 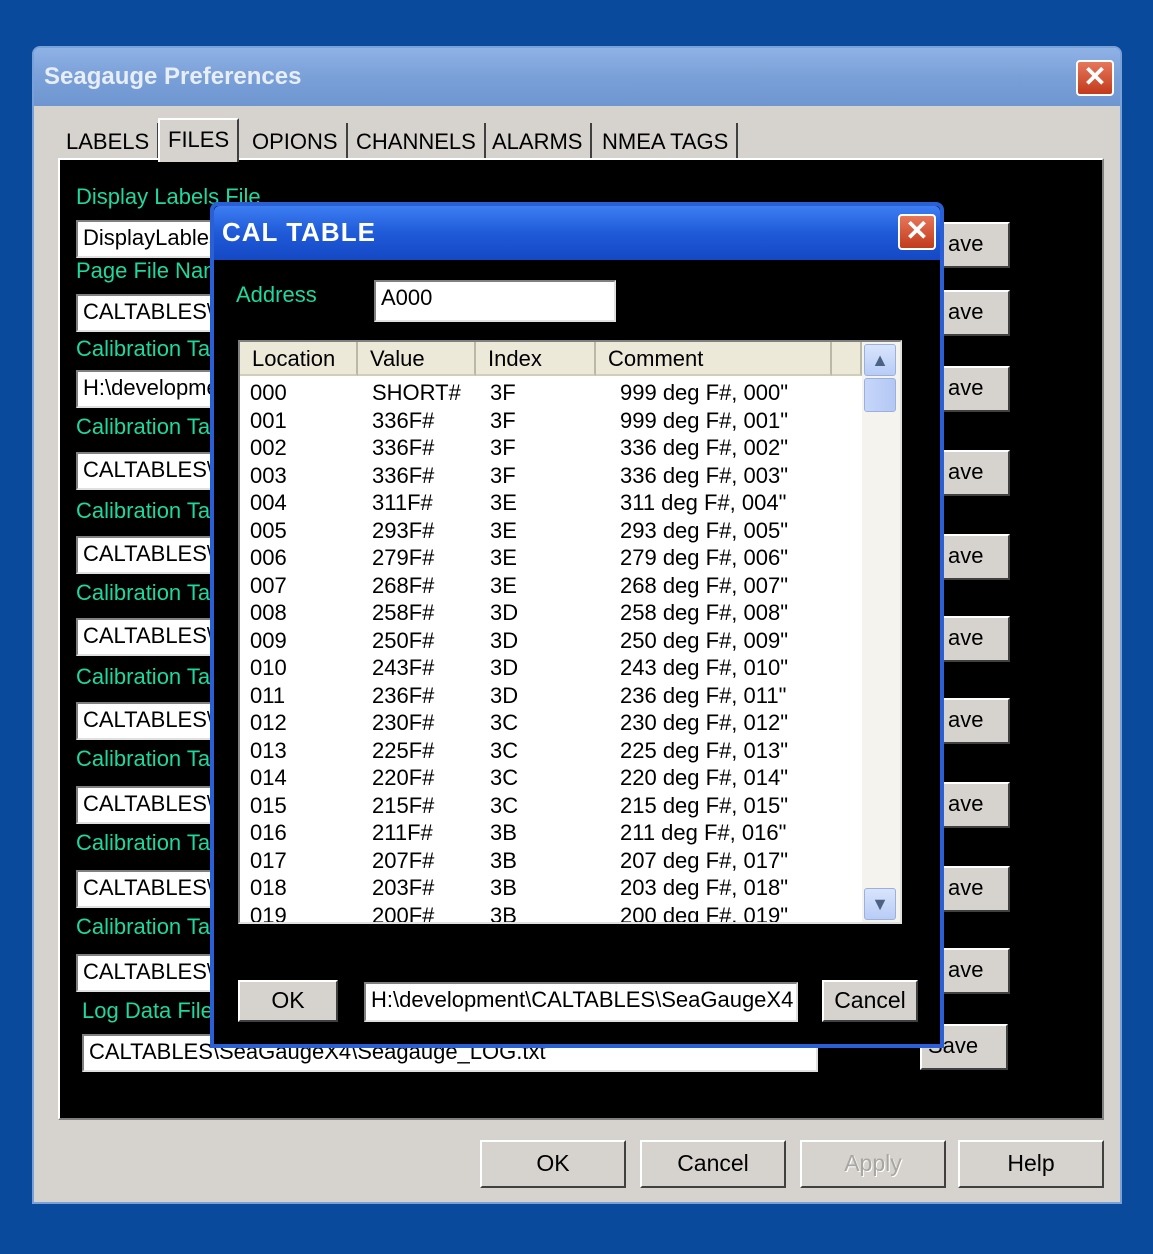 What do you see at coordinates (847, 359) in the screenshot?
I see `column-header-spacer` at bounding box center [847, 359].